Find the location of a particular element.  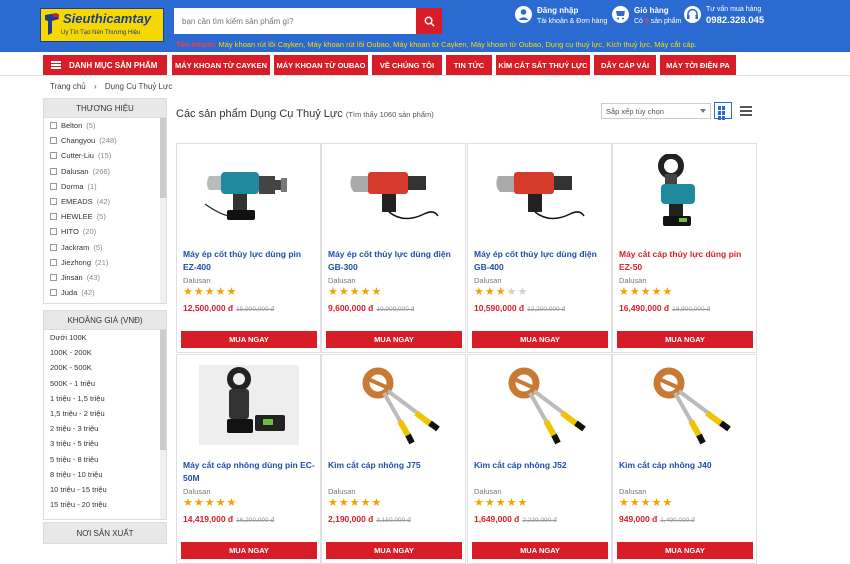

product-name: Máy ép cốt thủy lực dùng pin EZ-400 is located at coordinates (249, 261).